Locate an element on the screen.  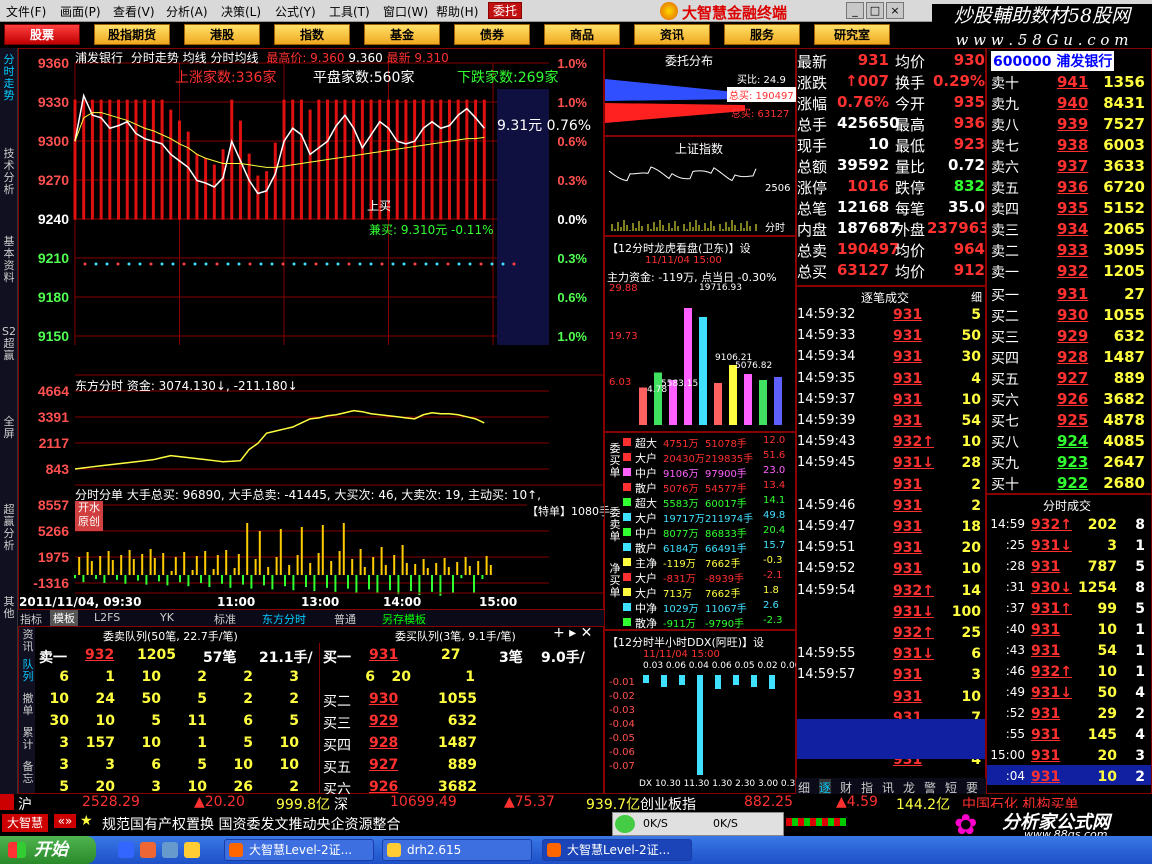
side-tab-technical: 技术分析 is located at coordinates (9, 172).